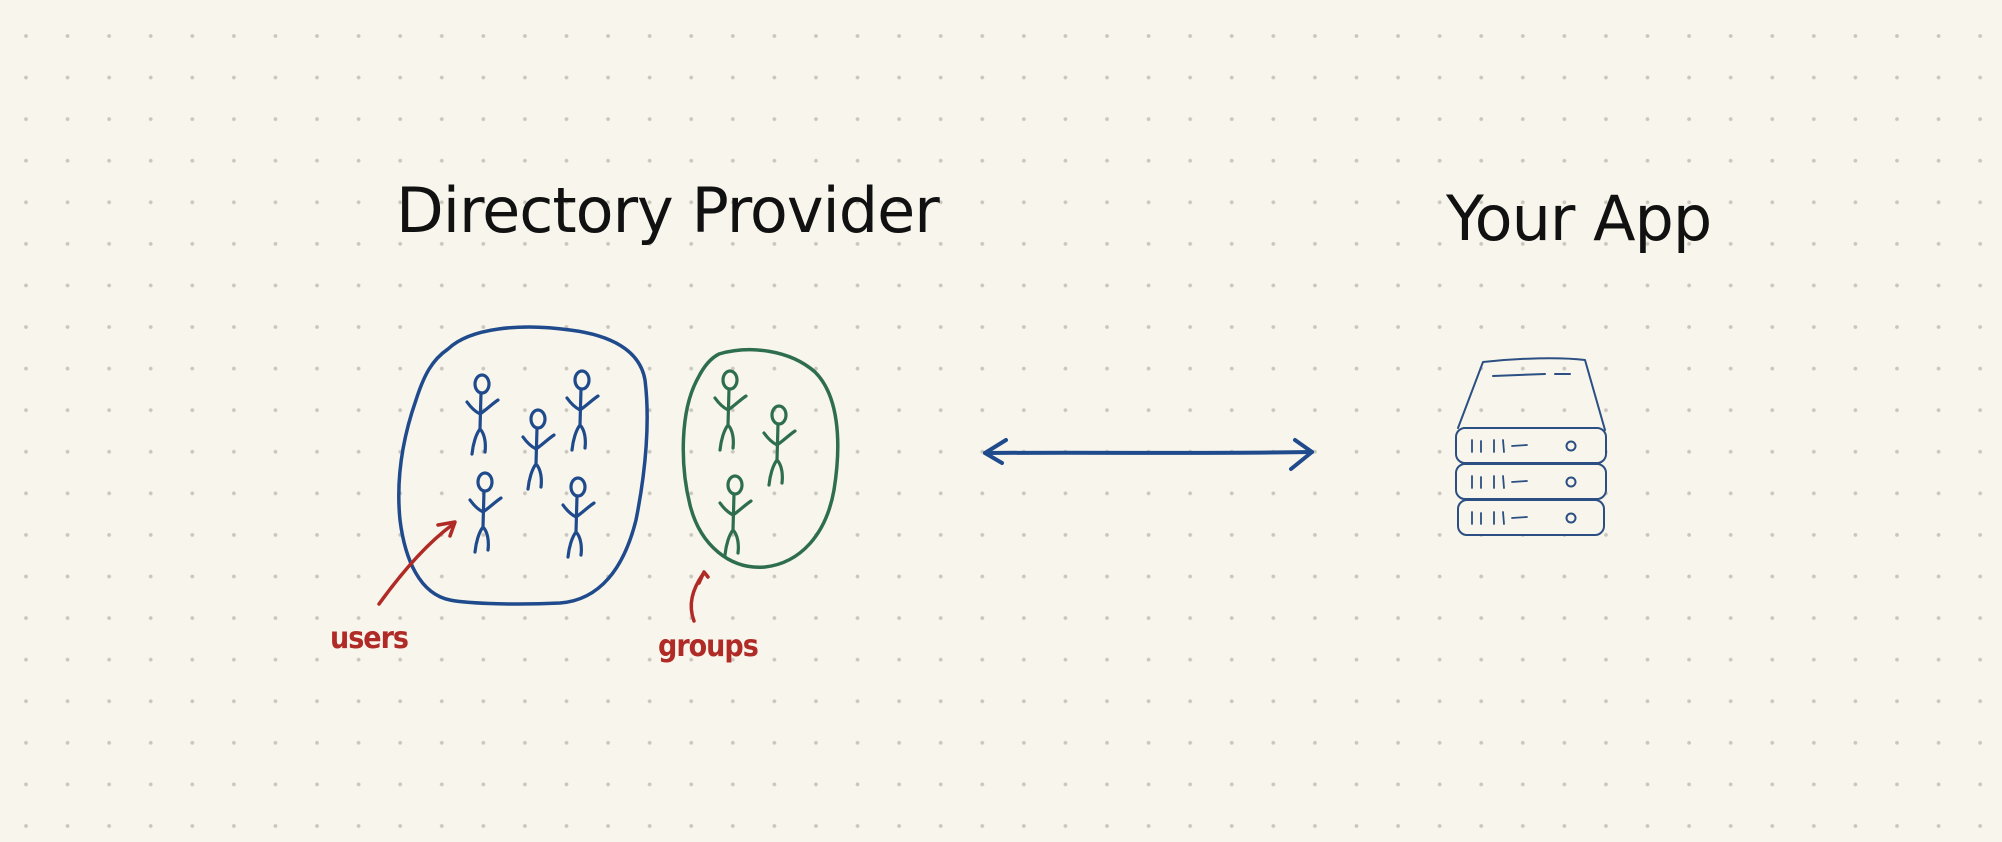  I want to click on server-top, so click(1531, 394).